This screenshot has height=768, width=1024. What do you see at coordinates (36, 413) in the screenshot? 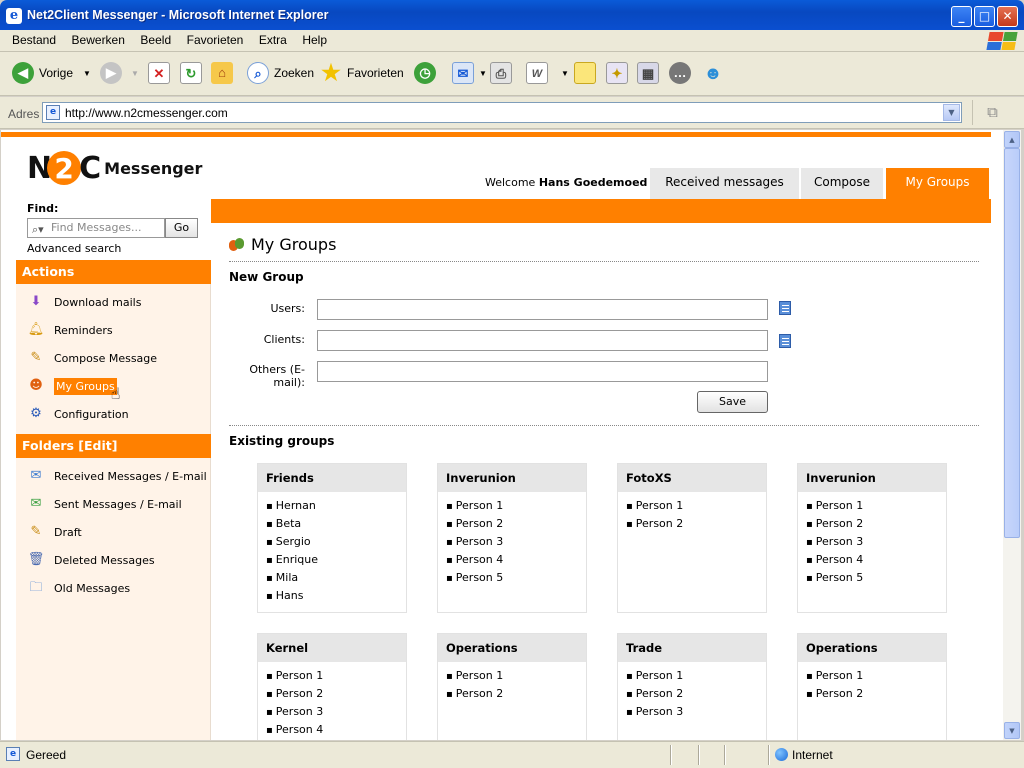
I see `gear-icon: ⚙` at bounding box center [36, 413].